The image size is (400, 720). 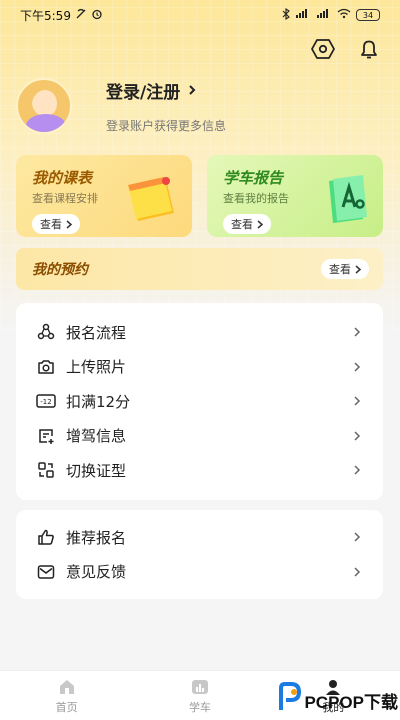 I want to click on camera-icon, so click(x=46, y=367).